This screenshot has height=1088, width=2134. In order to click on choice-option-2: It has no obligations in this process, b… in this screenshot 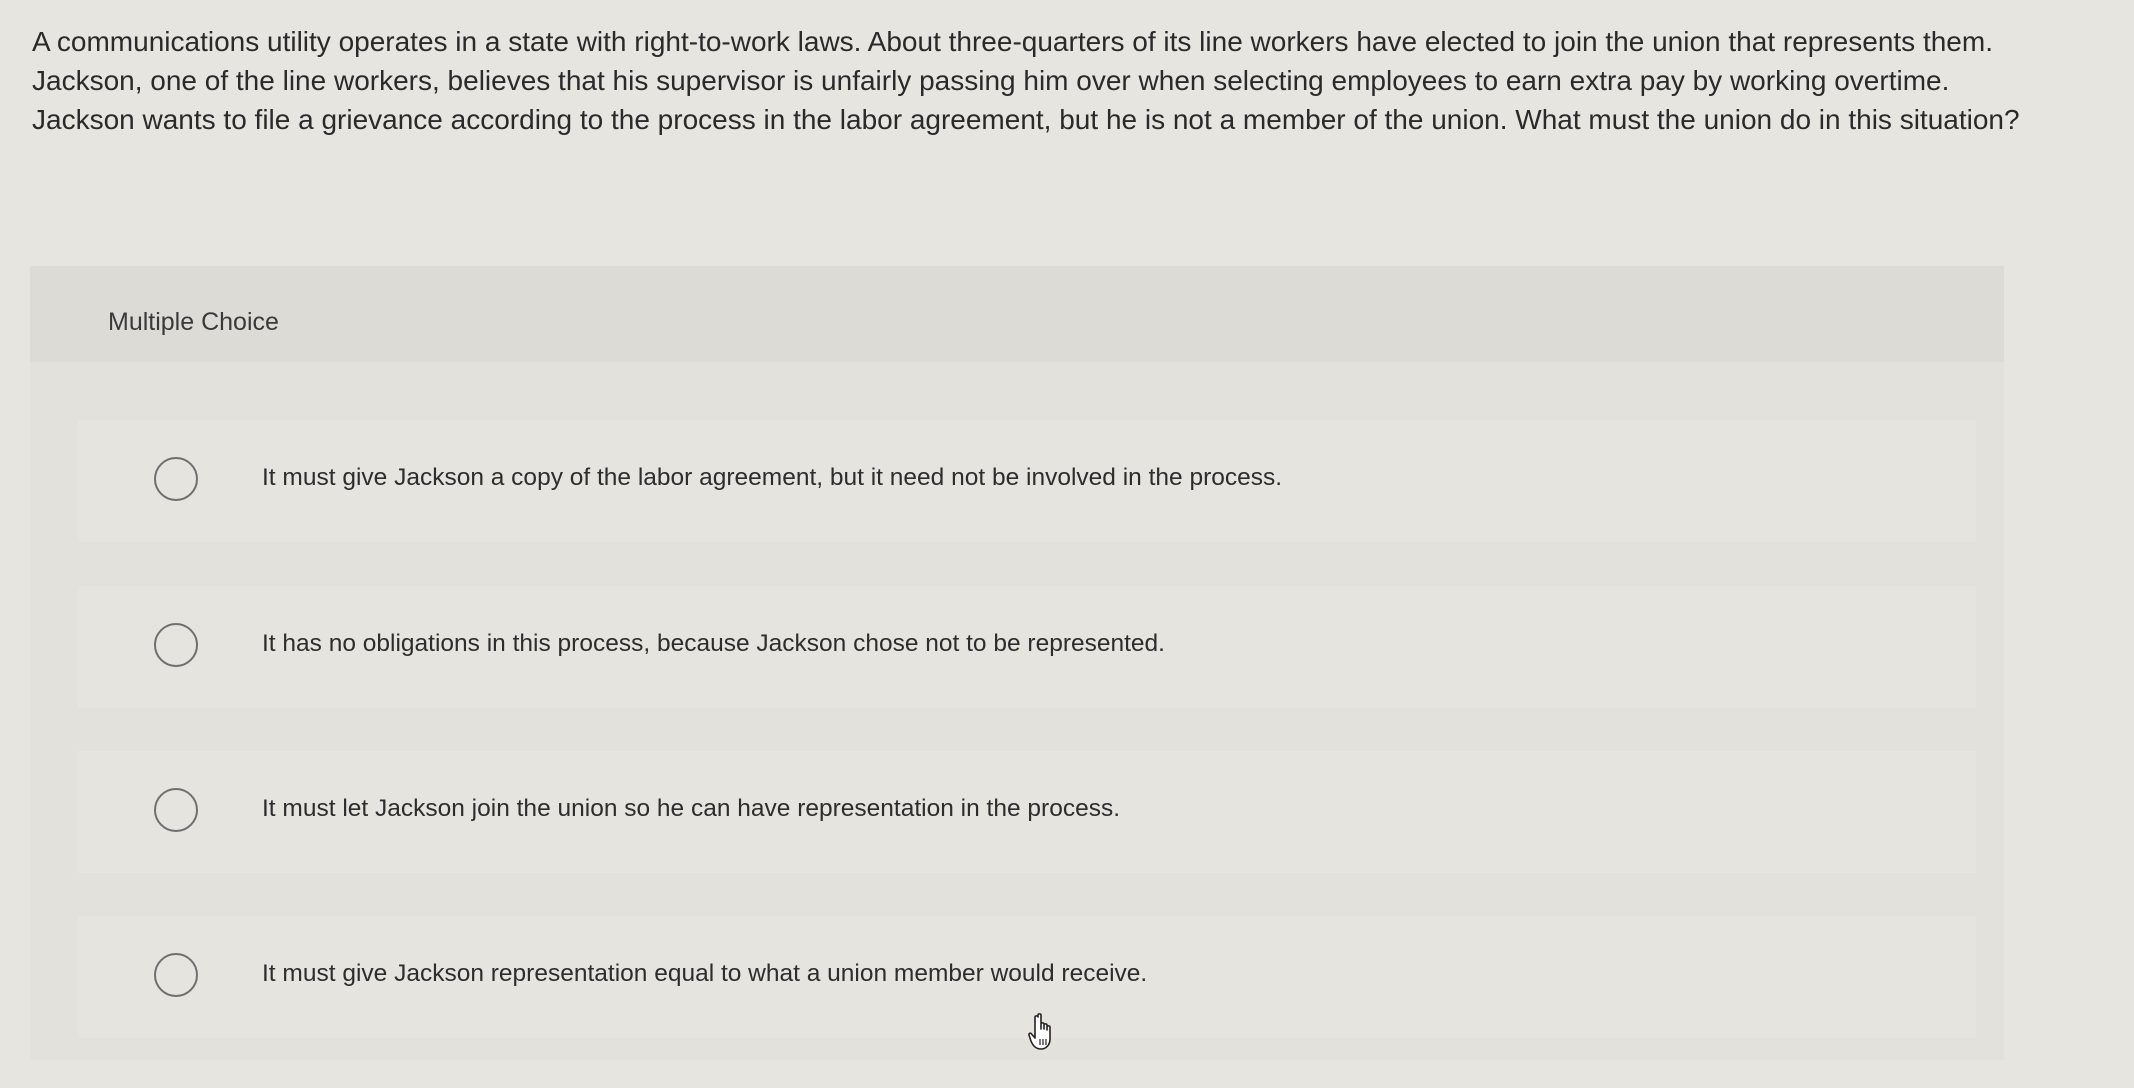, I will do `click(1027, 647)`.